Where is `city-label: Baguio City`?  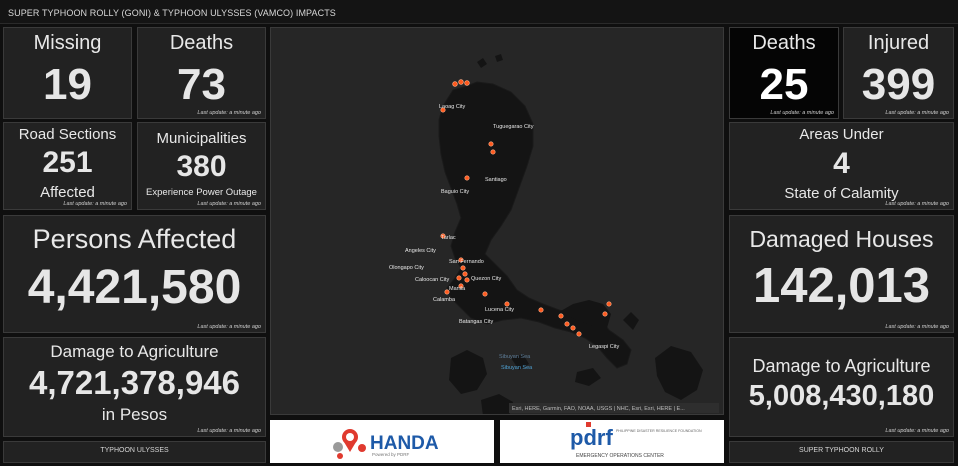 city-label: Baguio City is located at coordinates (455, 192).